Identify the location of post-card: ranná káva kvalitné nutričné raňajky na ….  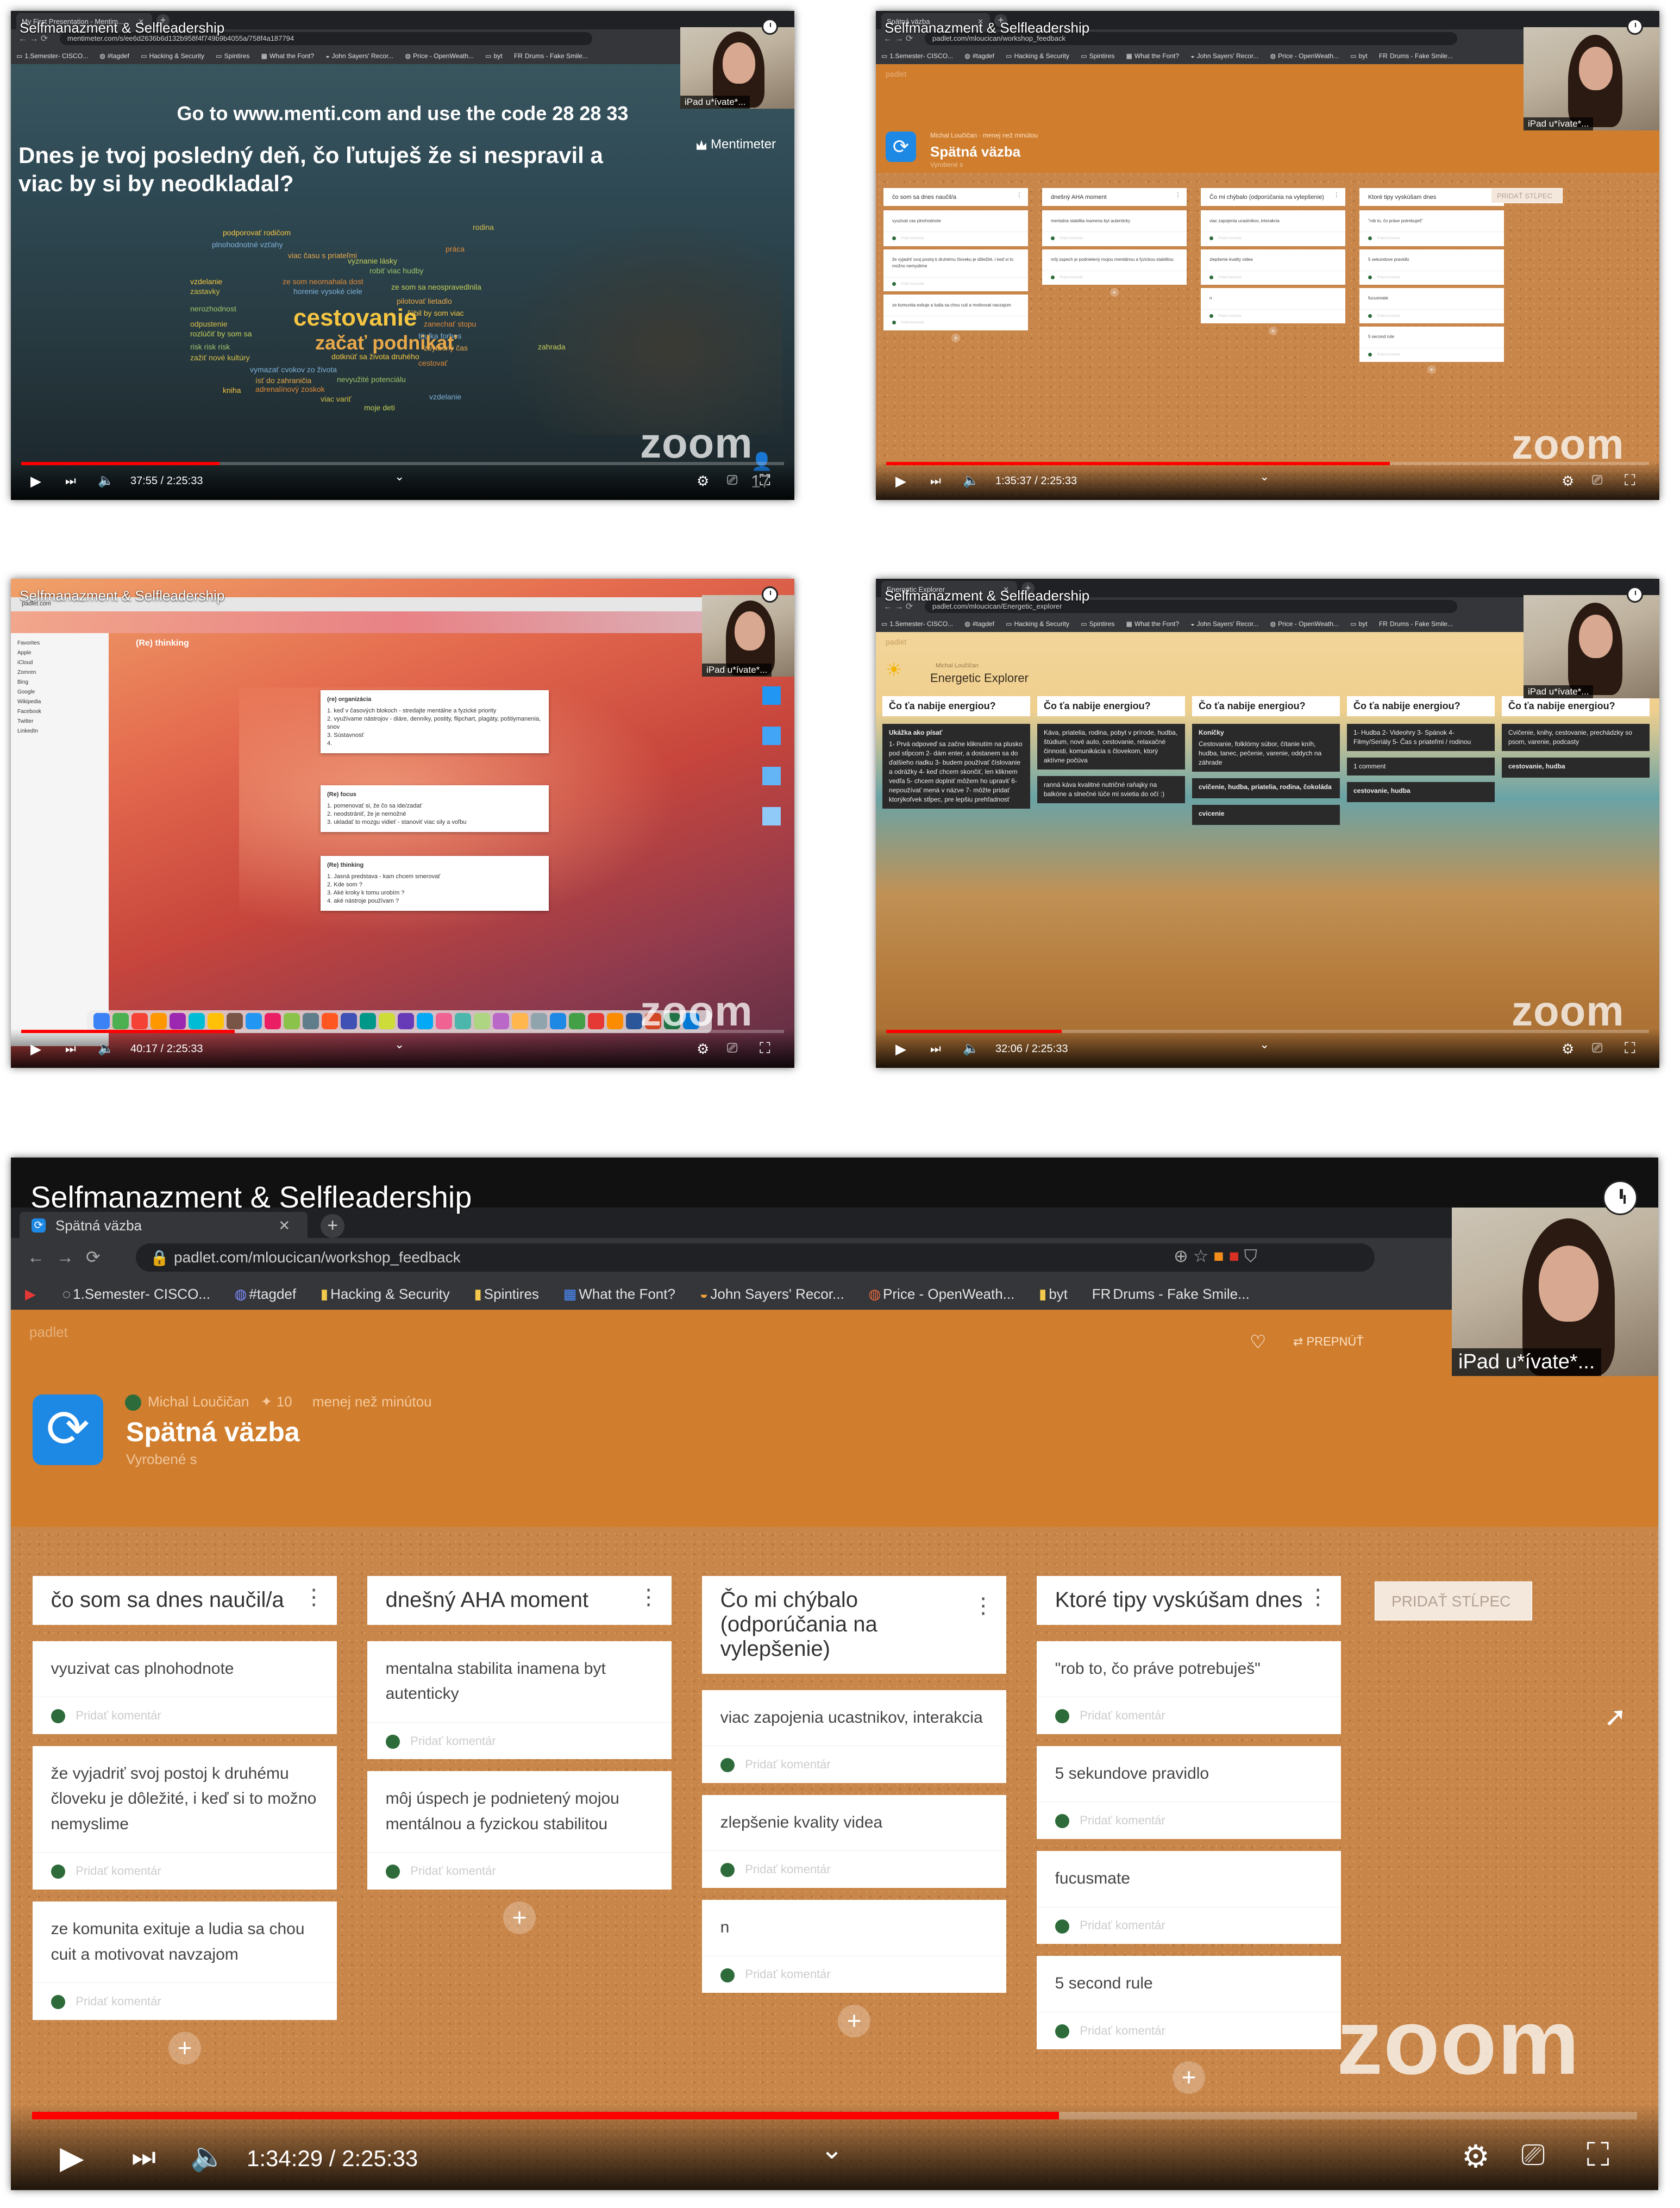
(1111, 790).